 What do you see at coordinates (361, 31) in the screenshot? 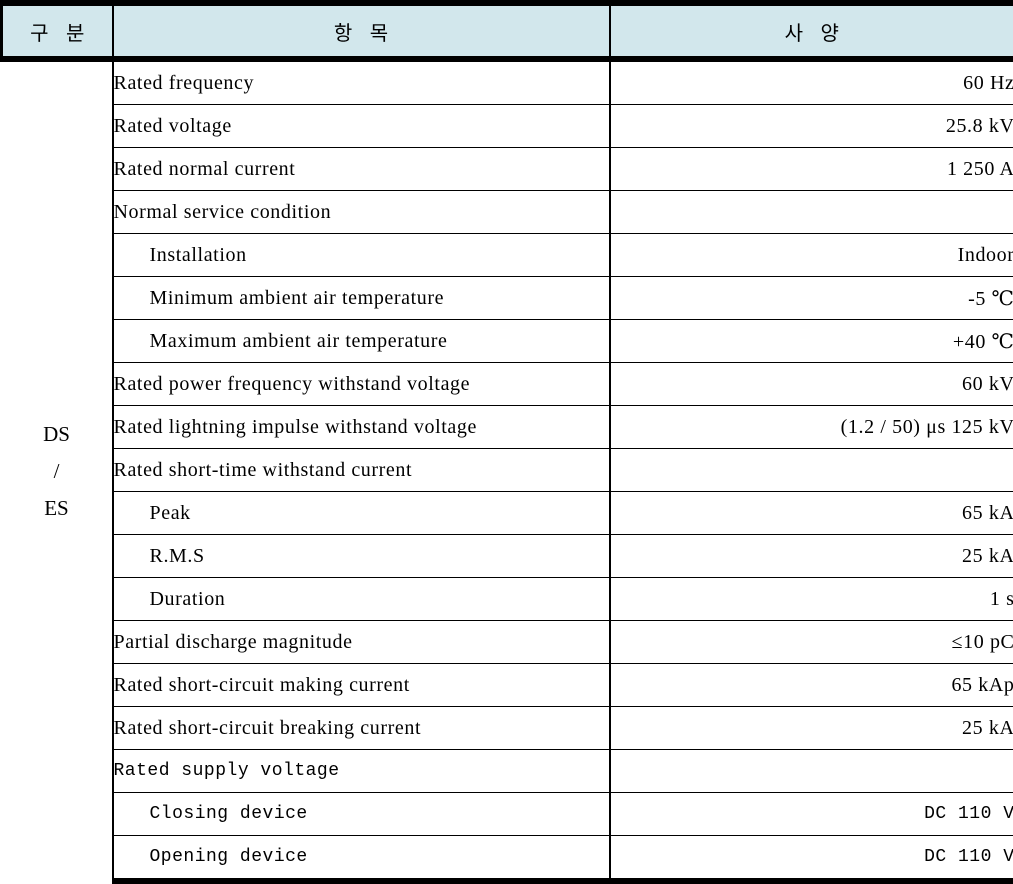
I see `column-header-item: 항 목` at bounding box center [361, 31].